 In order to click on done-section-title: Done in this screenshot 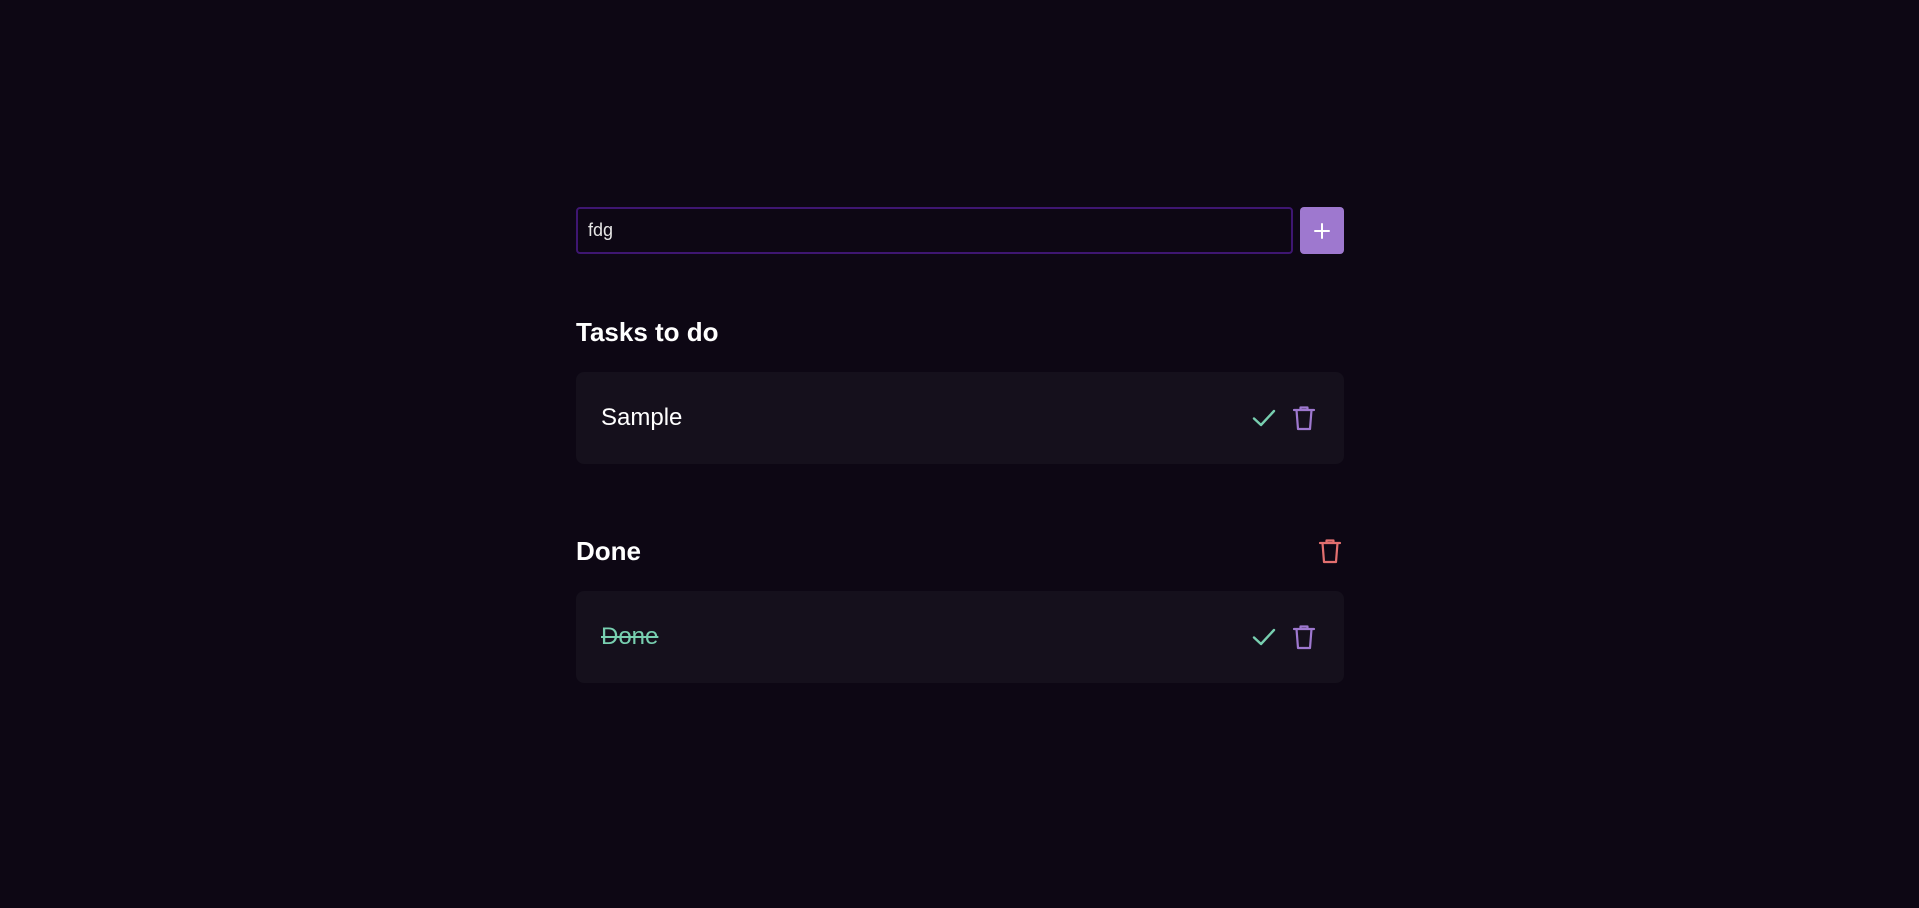, I will do `click(608, 550)`.